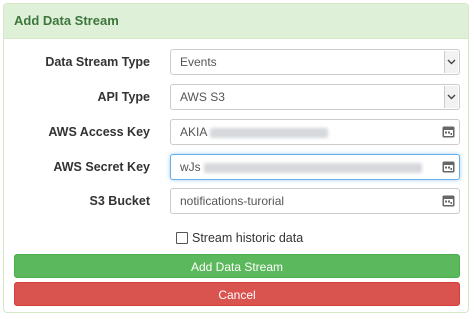  Describe the element at coordinates (101, 167) in the screenshot. I see `secret-key-label: AWS Secret Key` at that location.